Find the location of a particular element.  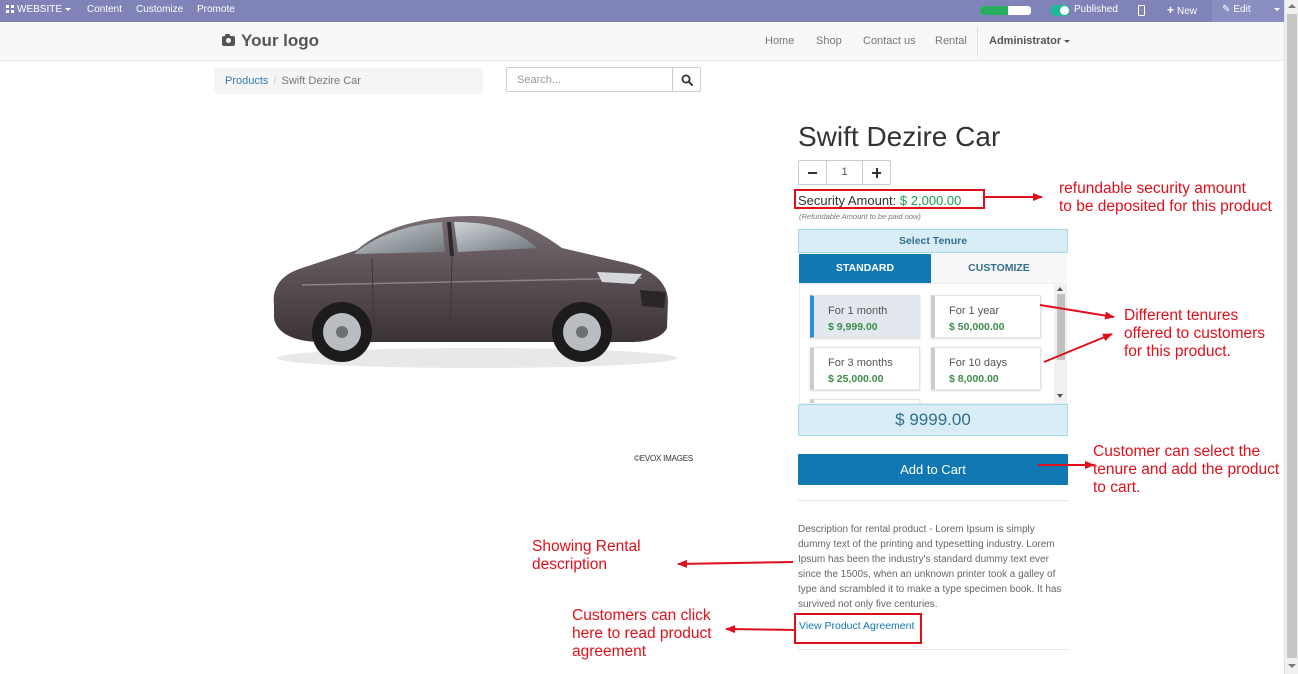

page-scrollbar is located at coordinates (1291, 337).